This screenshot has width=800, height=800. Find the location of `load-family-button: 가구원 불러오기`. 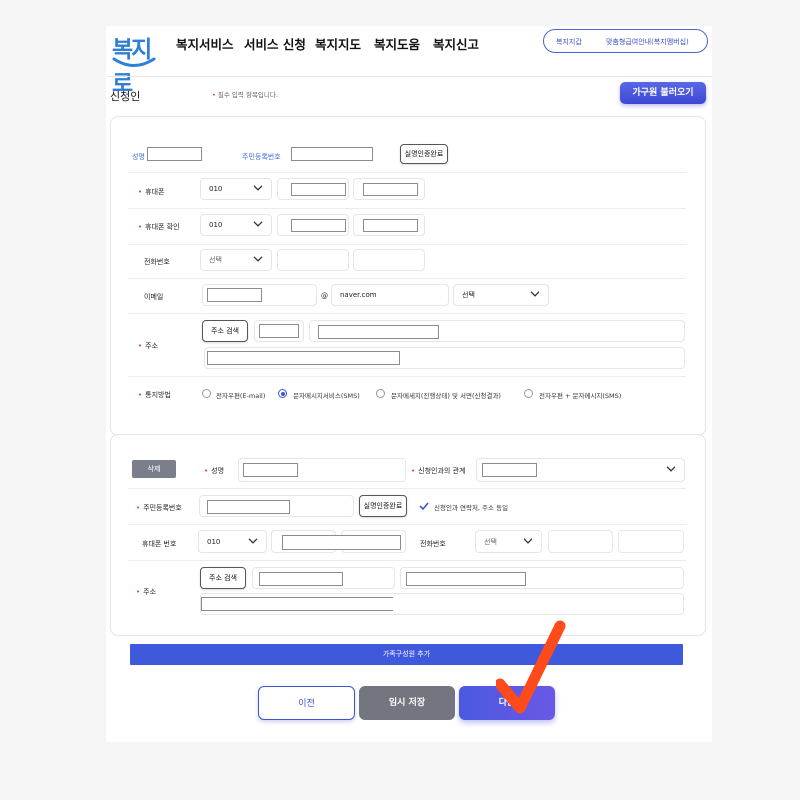

load-family-button: 가구원 불러오기 is located at coordinates (663, 93).